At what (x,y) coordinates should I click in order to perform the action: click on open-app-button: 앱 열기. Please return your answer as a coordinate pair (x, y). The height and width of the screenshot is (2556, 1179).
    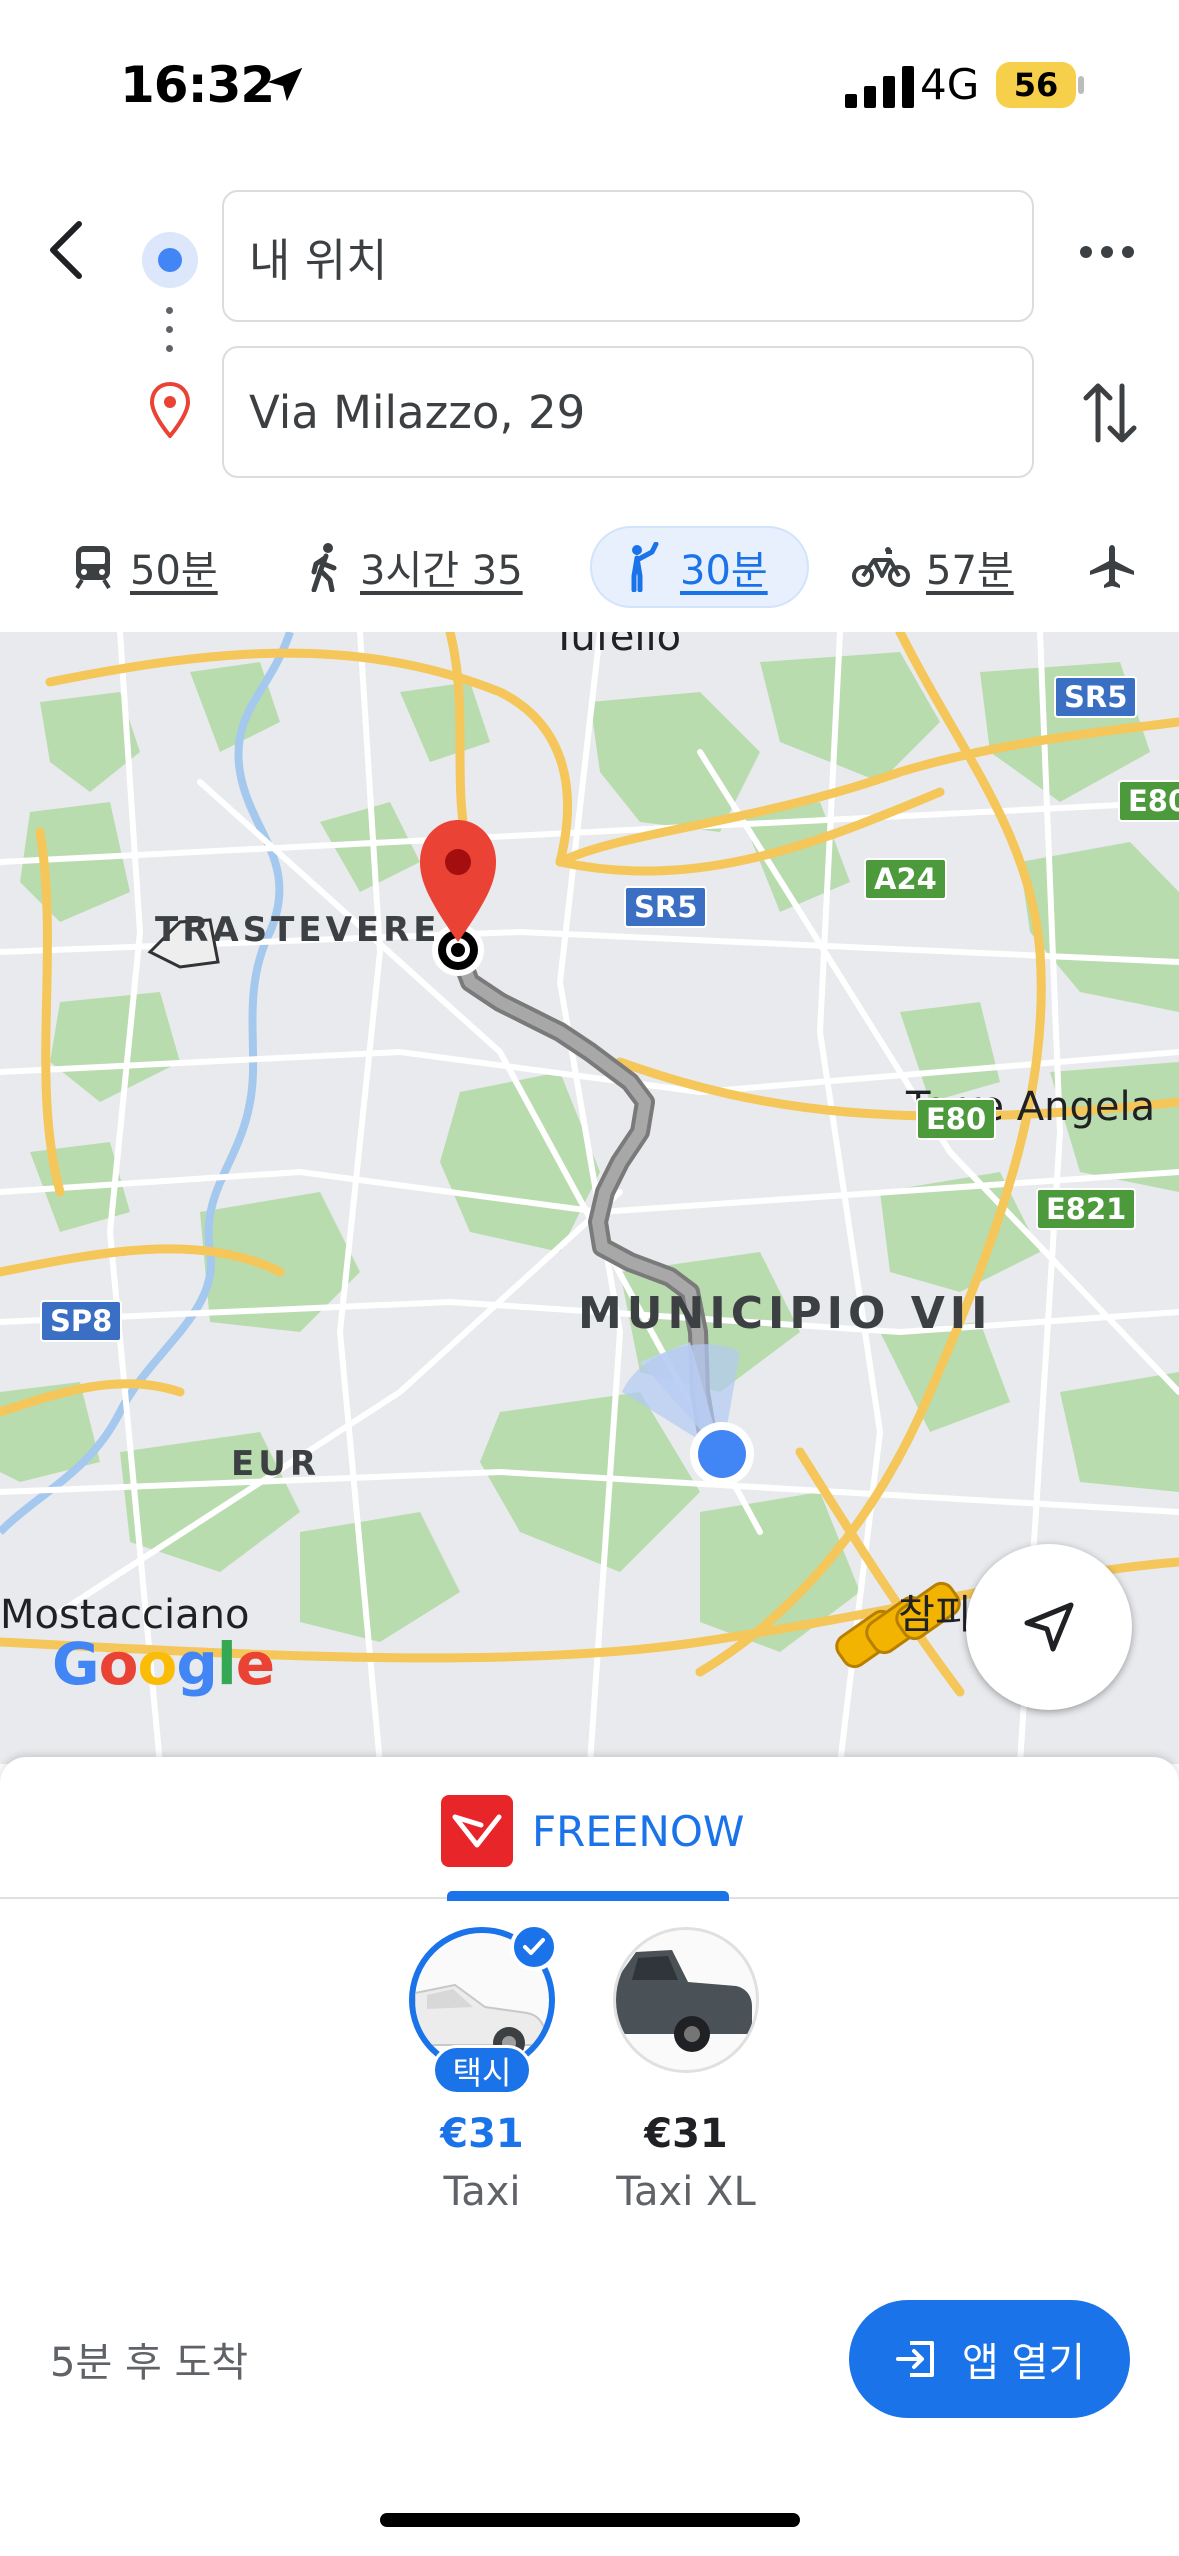
    Looking at the image, I should click on (989, 2359).